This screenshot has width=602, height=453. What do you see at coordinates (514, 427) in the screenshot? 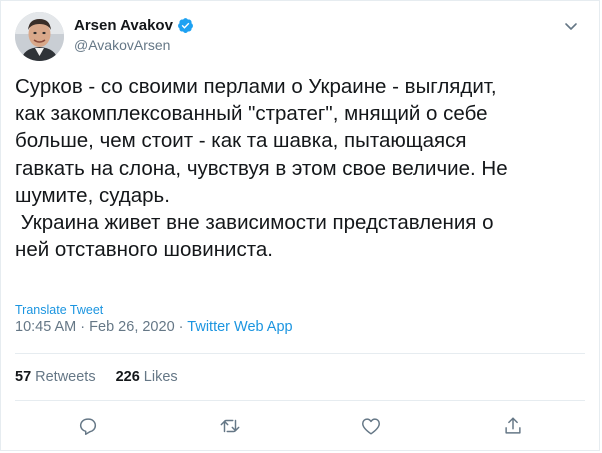
I see `share-icon` at bounding box center [514, 427].